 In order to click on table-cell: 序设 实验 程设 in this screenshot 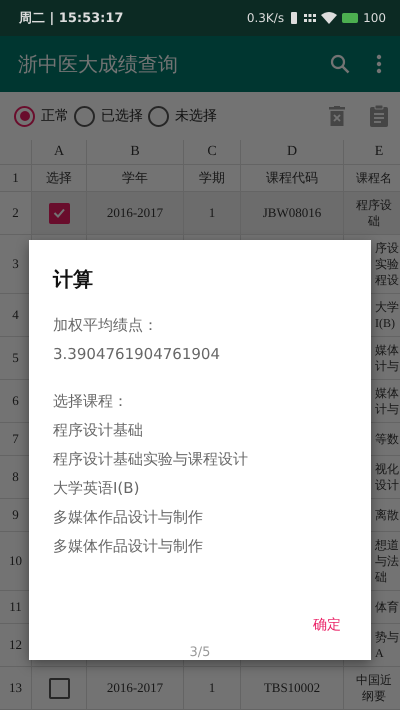, I will do `click(387, 264)`.